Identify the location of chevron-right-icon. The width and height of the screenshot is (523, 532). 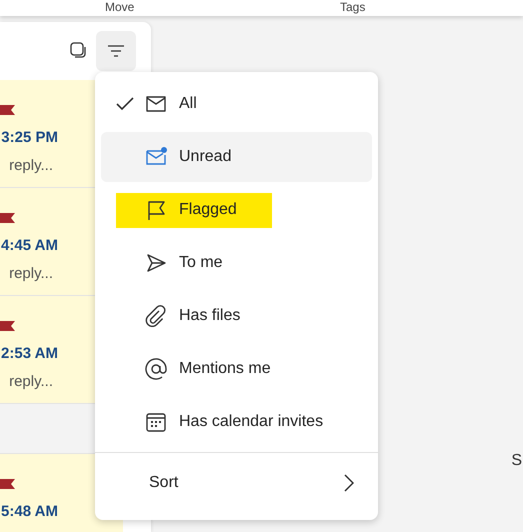
(349, 483).